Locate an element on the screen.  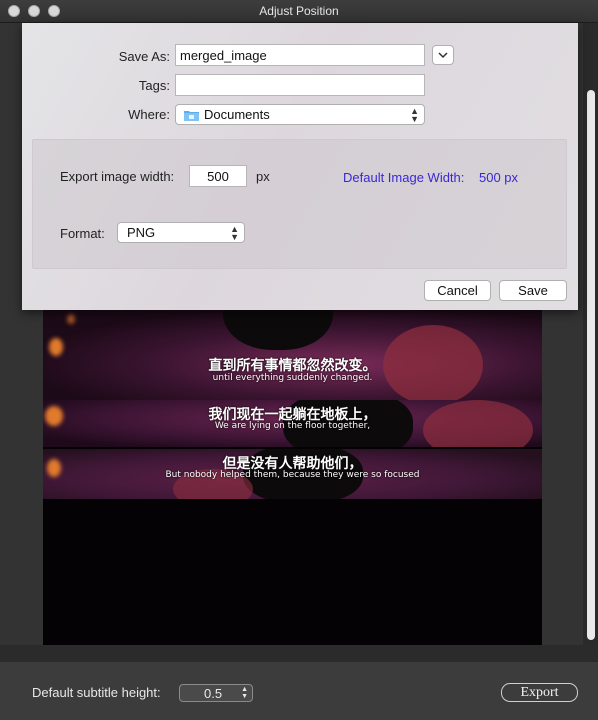
hair-shape is located at coordinates (278, 330).